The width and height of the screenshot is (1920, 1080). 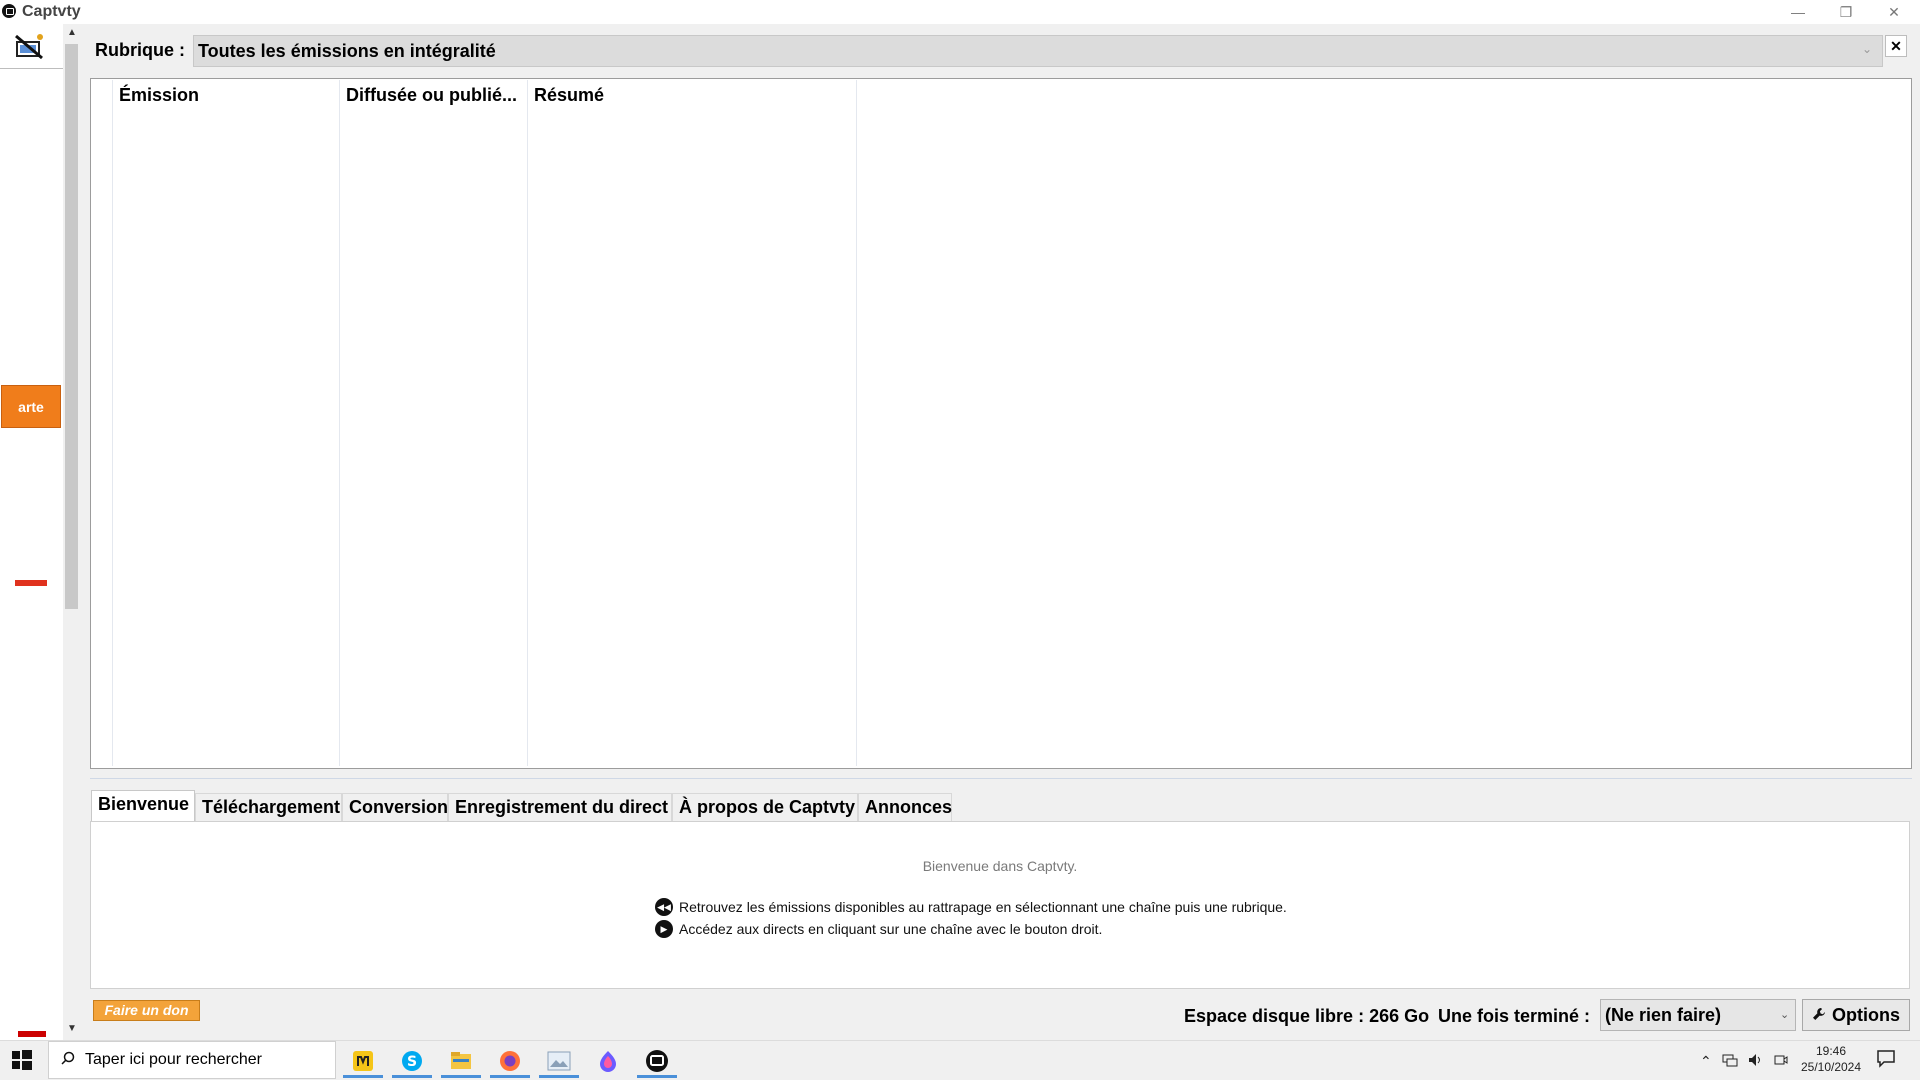 What do you see at coordinates (664, 907) in the screenshot?
I see `rewind-icon: ◀◀` at bounding box center [664, 907].